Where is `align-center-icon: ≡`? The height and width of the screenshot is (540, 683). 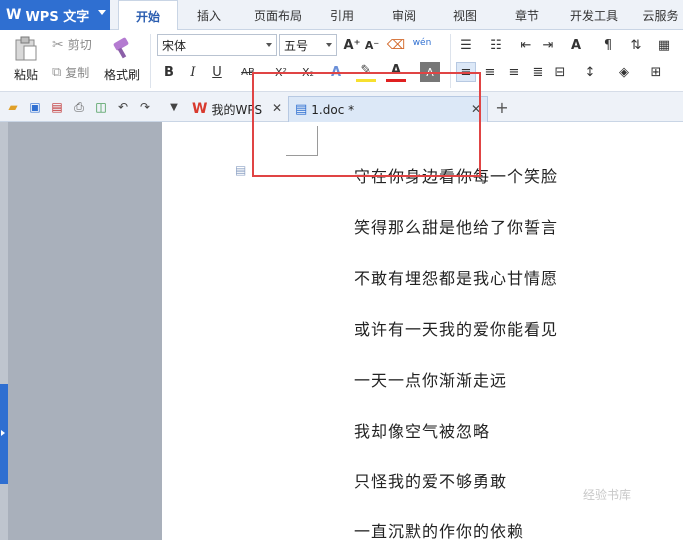
align-center-icon: ≡ is located at coordinates (490, 72).